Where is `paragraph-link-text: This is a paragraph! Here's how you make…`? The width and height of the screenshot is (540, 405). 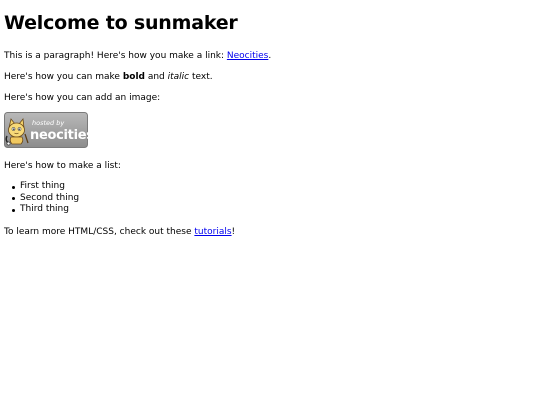
paragraph-link-text: This is a paragraph! Here's how you make… is located at coordinates (115, 56).